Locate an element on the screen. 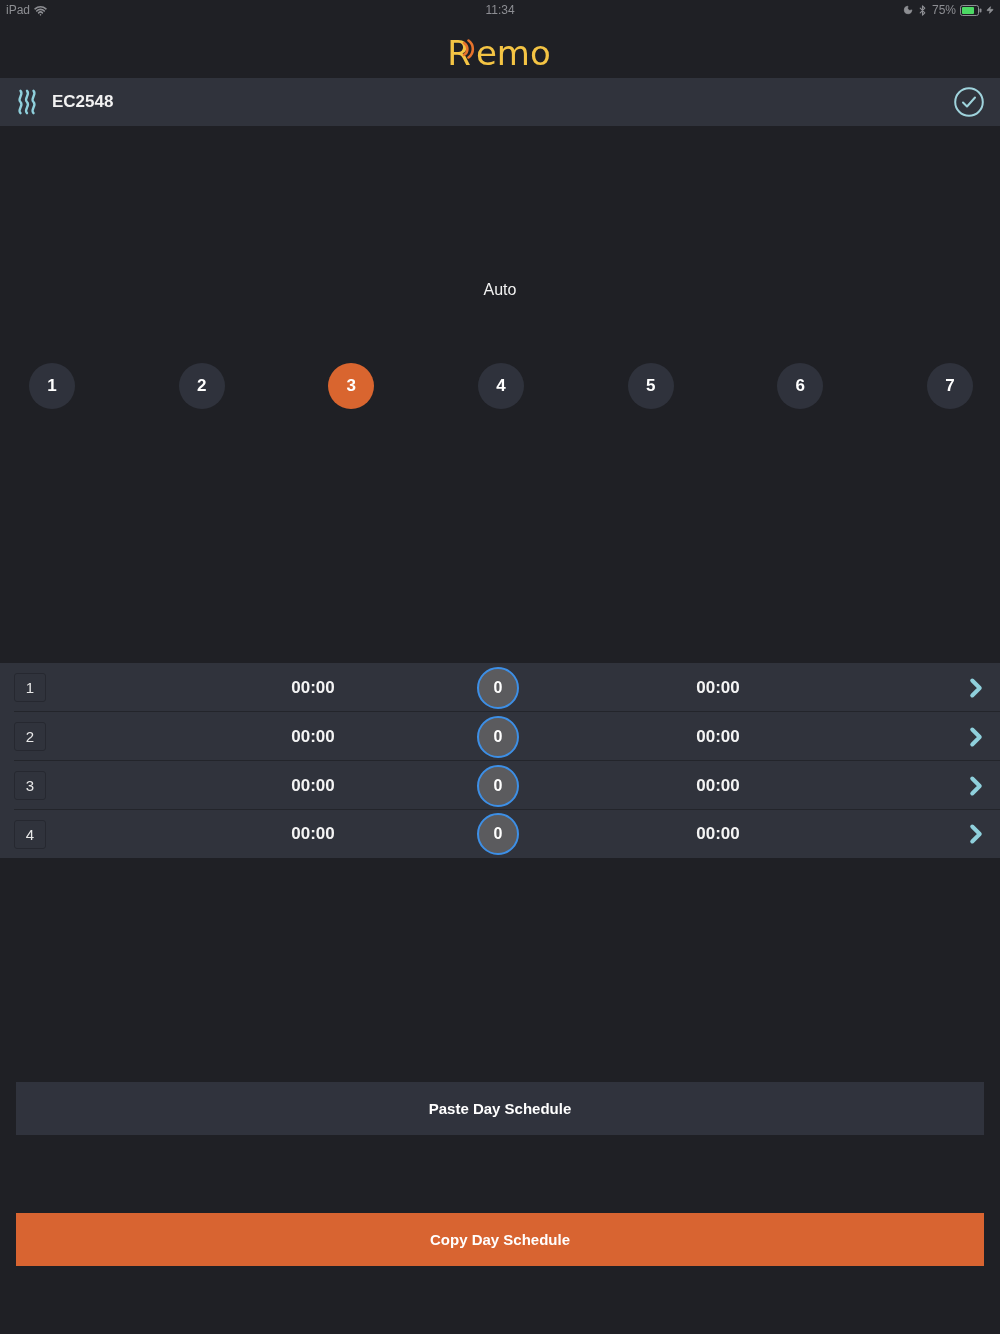 The height and width of the screenshot is (1334, 1000). battery-percent: 75% is located at coordinates (943, 10).